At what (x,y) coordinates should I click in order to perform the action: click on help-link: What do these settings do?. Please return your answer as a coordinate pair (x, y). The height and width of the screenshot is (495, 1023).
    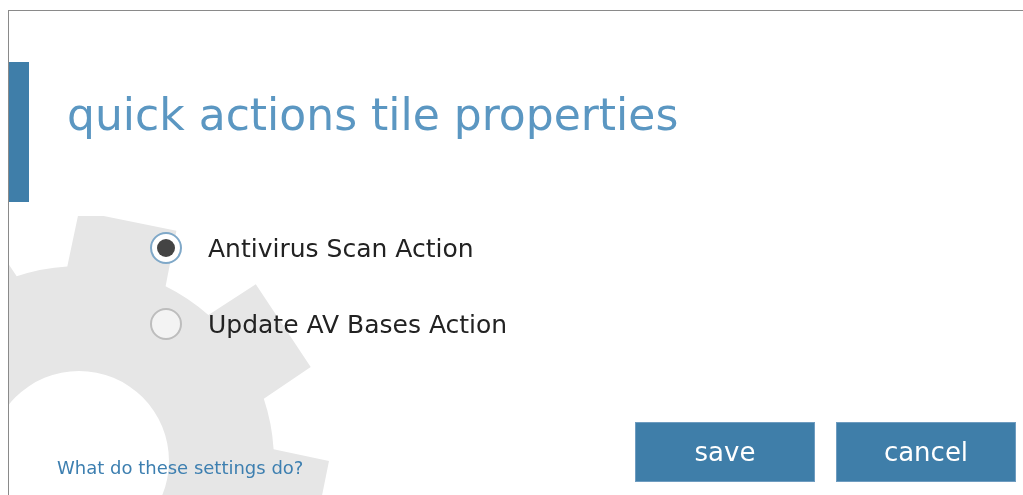
    Looking at the image, I should click on (180, 467).